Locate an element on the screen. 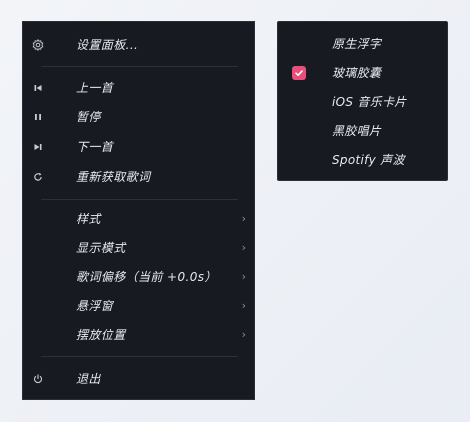  menu-item-pause: 暂停 is located at coordinates (138, 117).